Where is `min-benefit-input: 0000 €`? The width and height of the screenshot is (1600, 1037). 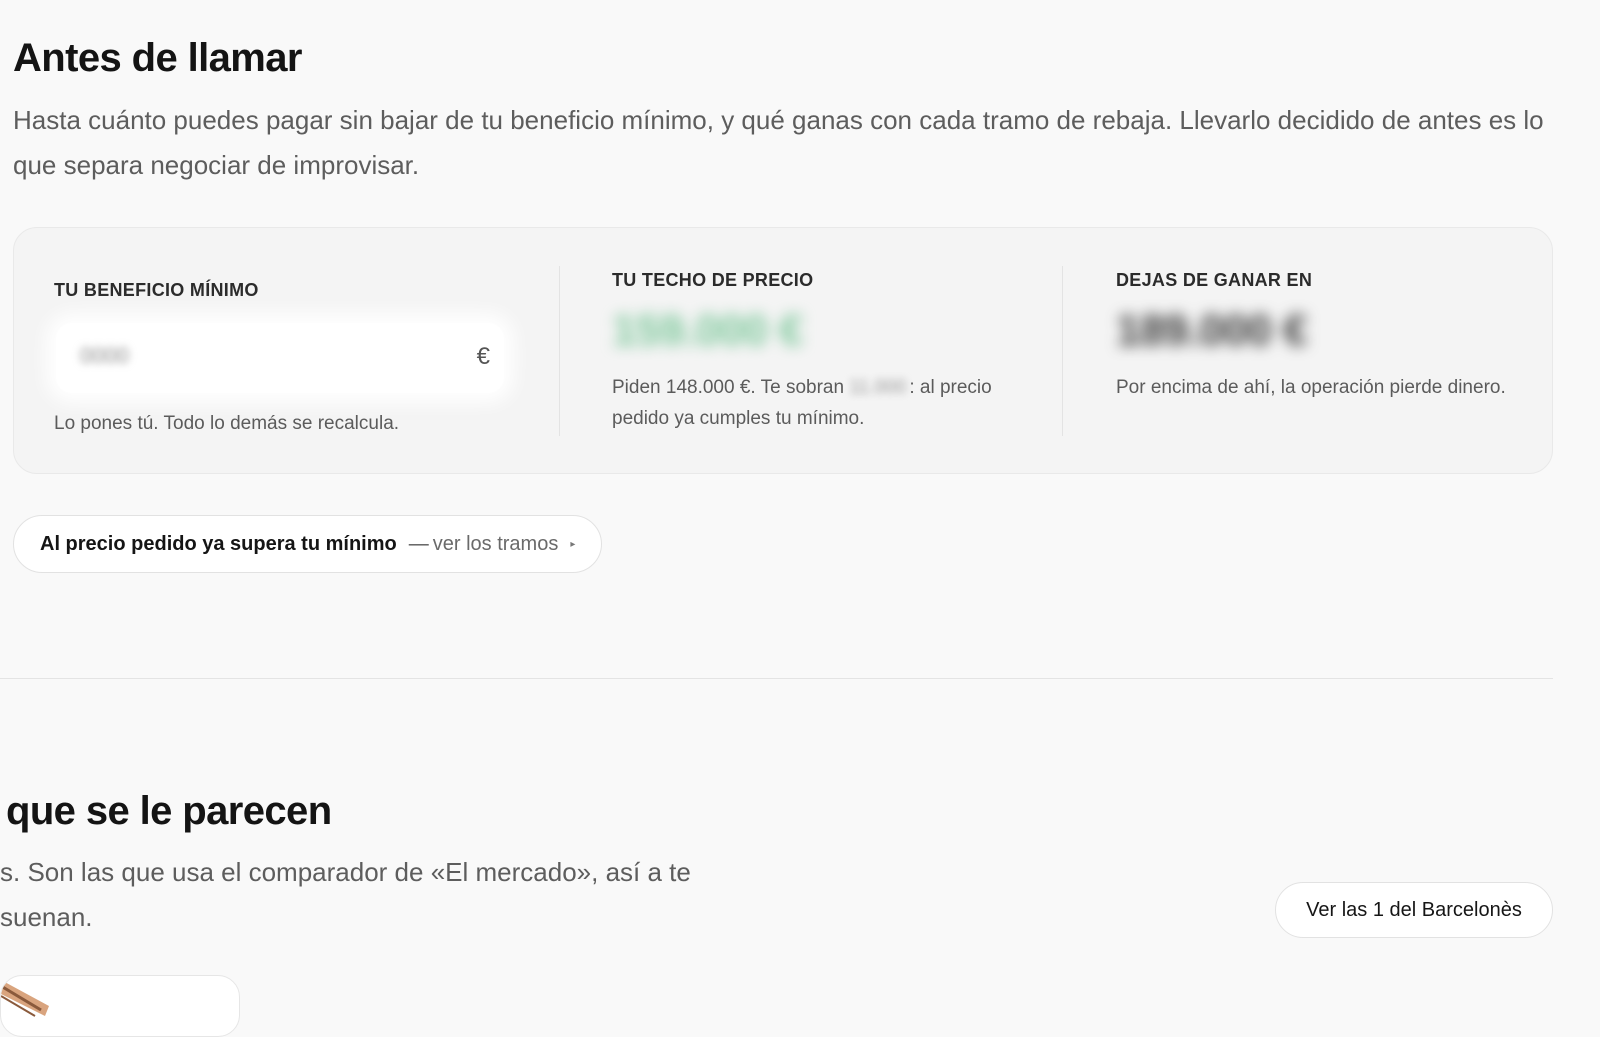 min-benefit-input: 0000 € is located at coordinates (280, 358).